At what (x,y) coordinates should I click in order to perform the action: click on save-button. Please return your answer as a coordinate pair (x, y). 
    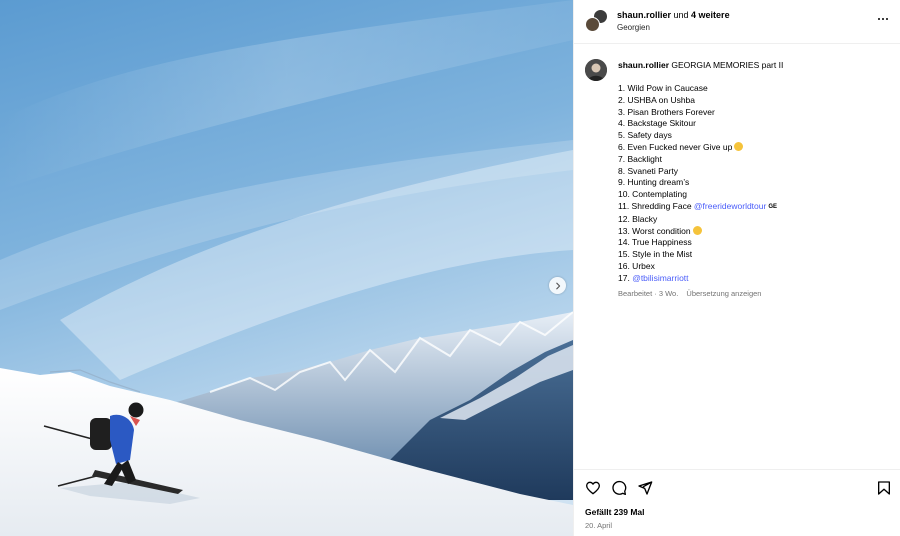
    Looking at the image, I should click on (884, 488).